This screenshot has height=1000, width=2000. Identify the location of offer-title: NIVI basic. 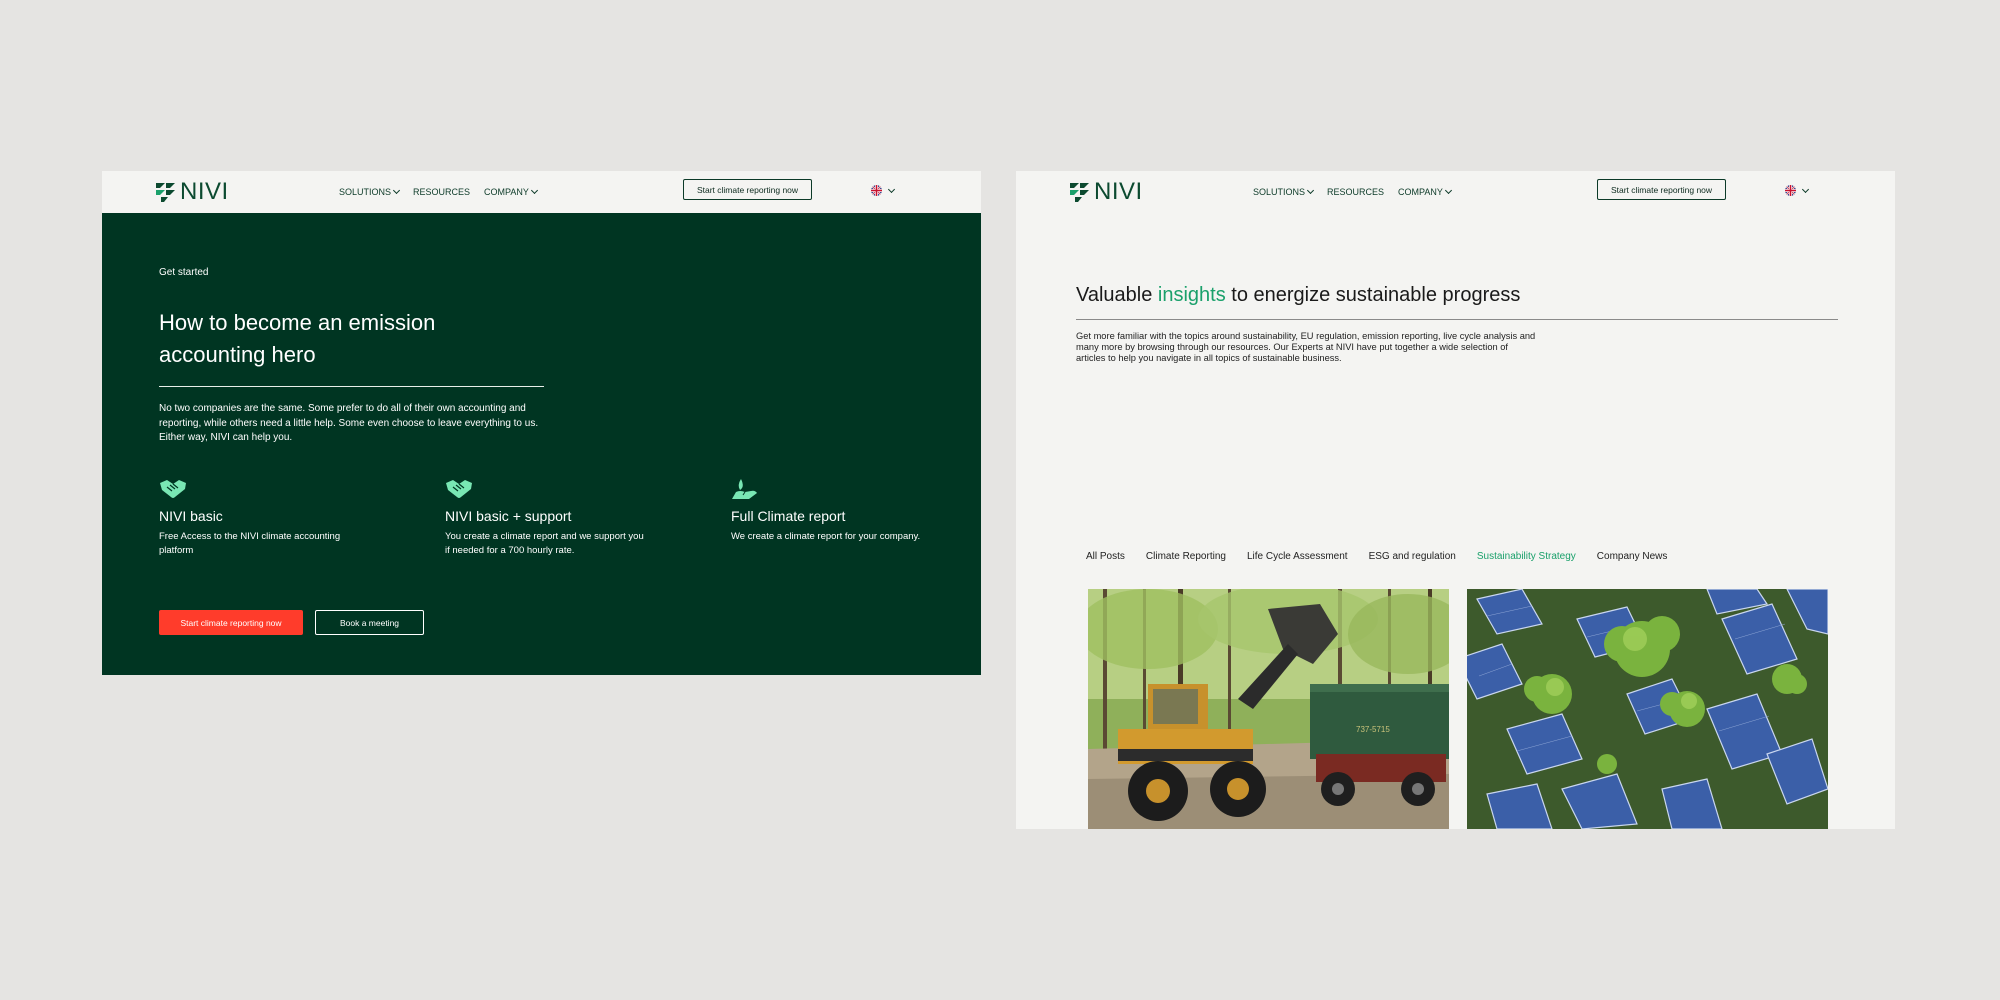
(191, 516).